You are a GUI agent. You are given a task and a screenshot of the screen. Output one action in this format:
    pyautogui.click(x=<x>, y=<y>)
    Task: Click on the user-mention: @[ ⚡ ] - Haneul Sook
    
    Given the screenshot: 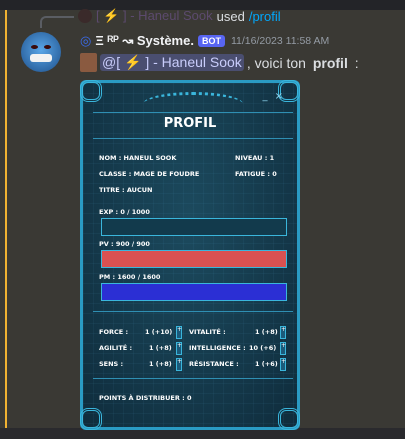 What is the action you would take?
    pyautogui.click(x=172, y=62)
    